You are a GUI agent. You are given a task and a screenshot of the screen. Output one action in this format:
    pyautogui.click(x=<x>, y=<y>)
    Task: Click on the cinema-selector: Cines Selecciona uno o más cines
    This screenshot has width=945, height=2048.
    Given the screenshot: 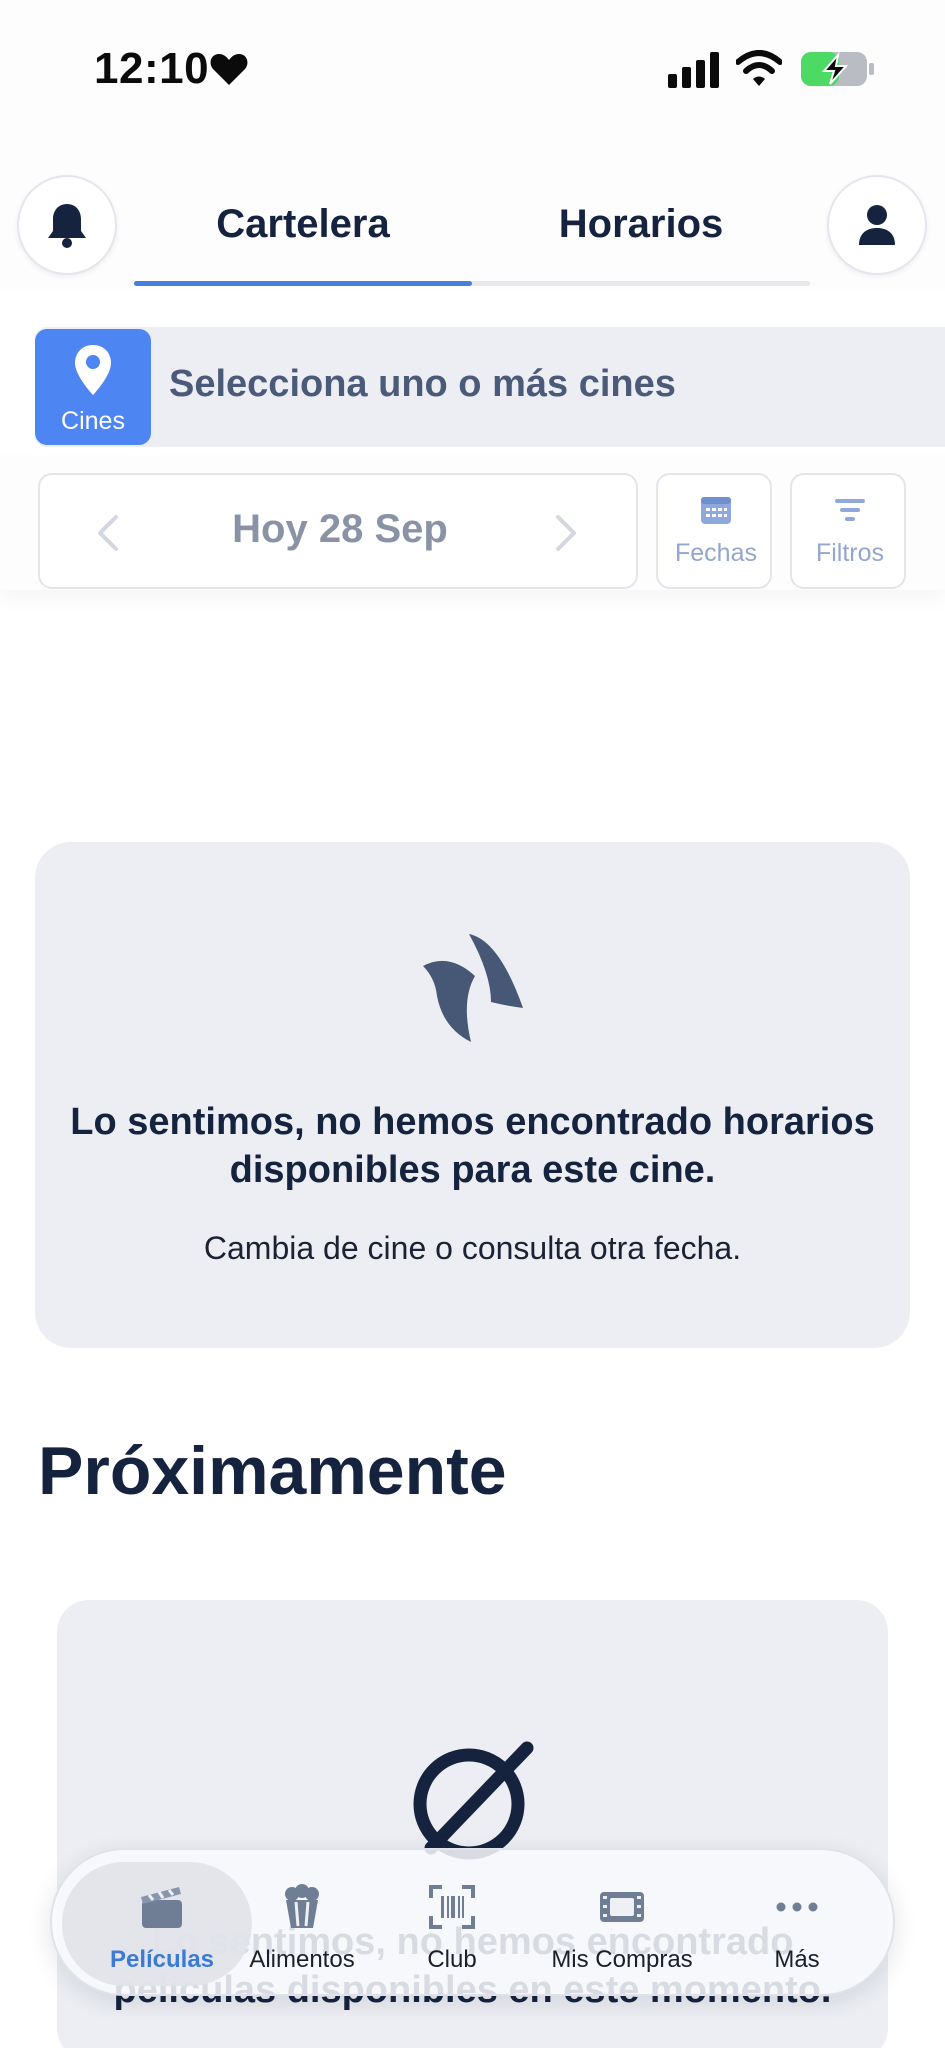 What is the action you would take?
    pyautogui.click(x=490, y=387)
    